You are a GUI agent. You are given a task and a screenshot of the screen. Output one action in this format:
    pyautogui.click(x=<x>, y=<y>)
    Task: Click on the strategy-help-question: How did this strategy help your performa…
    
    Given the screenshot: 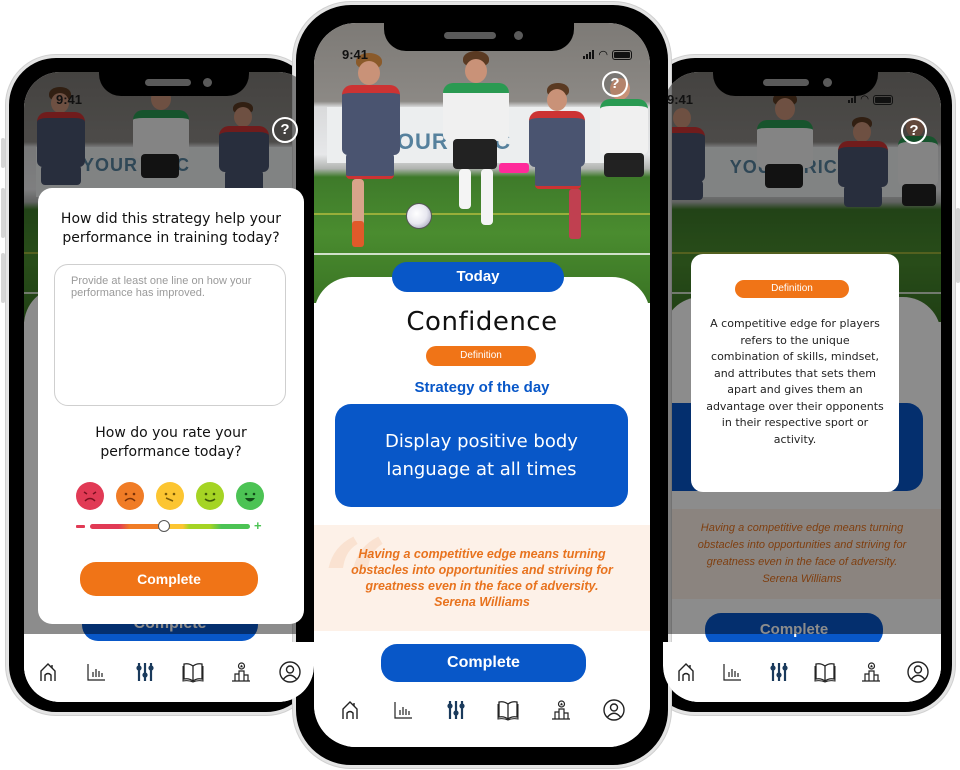 What is the action you would take?
    pyautogui.click(x=171, y=228)
    